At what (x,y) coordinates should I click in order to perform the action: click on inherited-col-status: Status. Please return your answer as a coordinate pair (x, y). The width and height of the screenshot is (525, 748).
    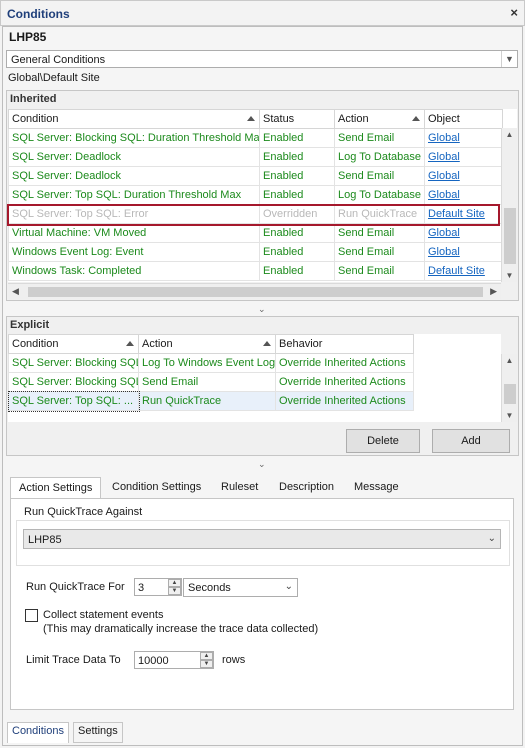
    Looking at the image, I should click on (297, 119).